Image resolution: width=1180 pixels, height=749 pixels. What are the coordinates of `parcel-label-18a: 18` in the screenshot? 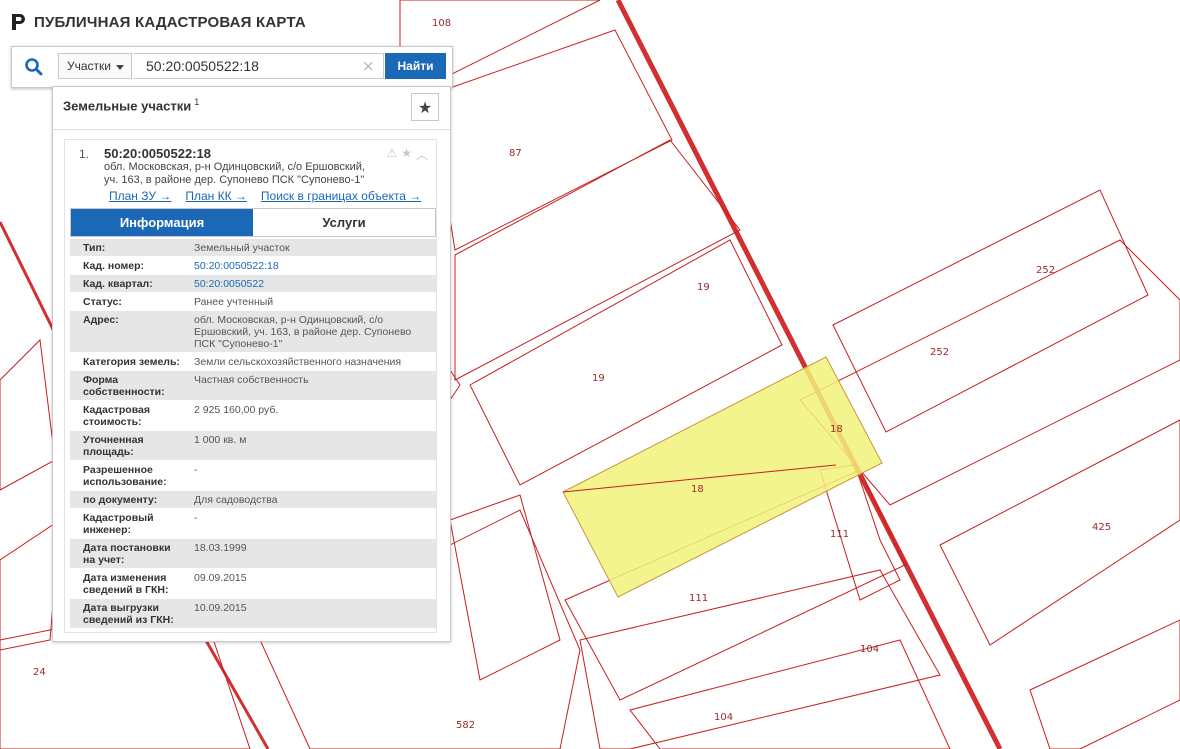 It's located at (836, 429).